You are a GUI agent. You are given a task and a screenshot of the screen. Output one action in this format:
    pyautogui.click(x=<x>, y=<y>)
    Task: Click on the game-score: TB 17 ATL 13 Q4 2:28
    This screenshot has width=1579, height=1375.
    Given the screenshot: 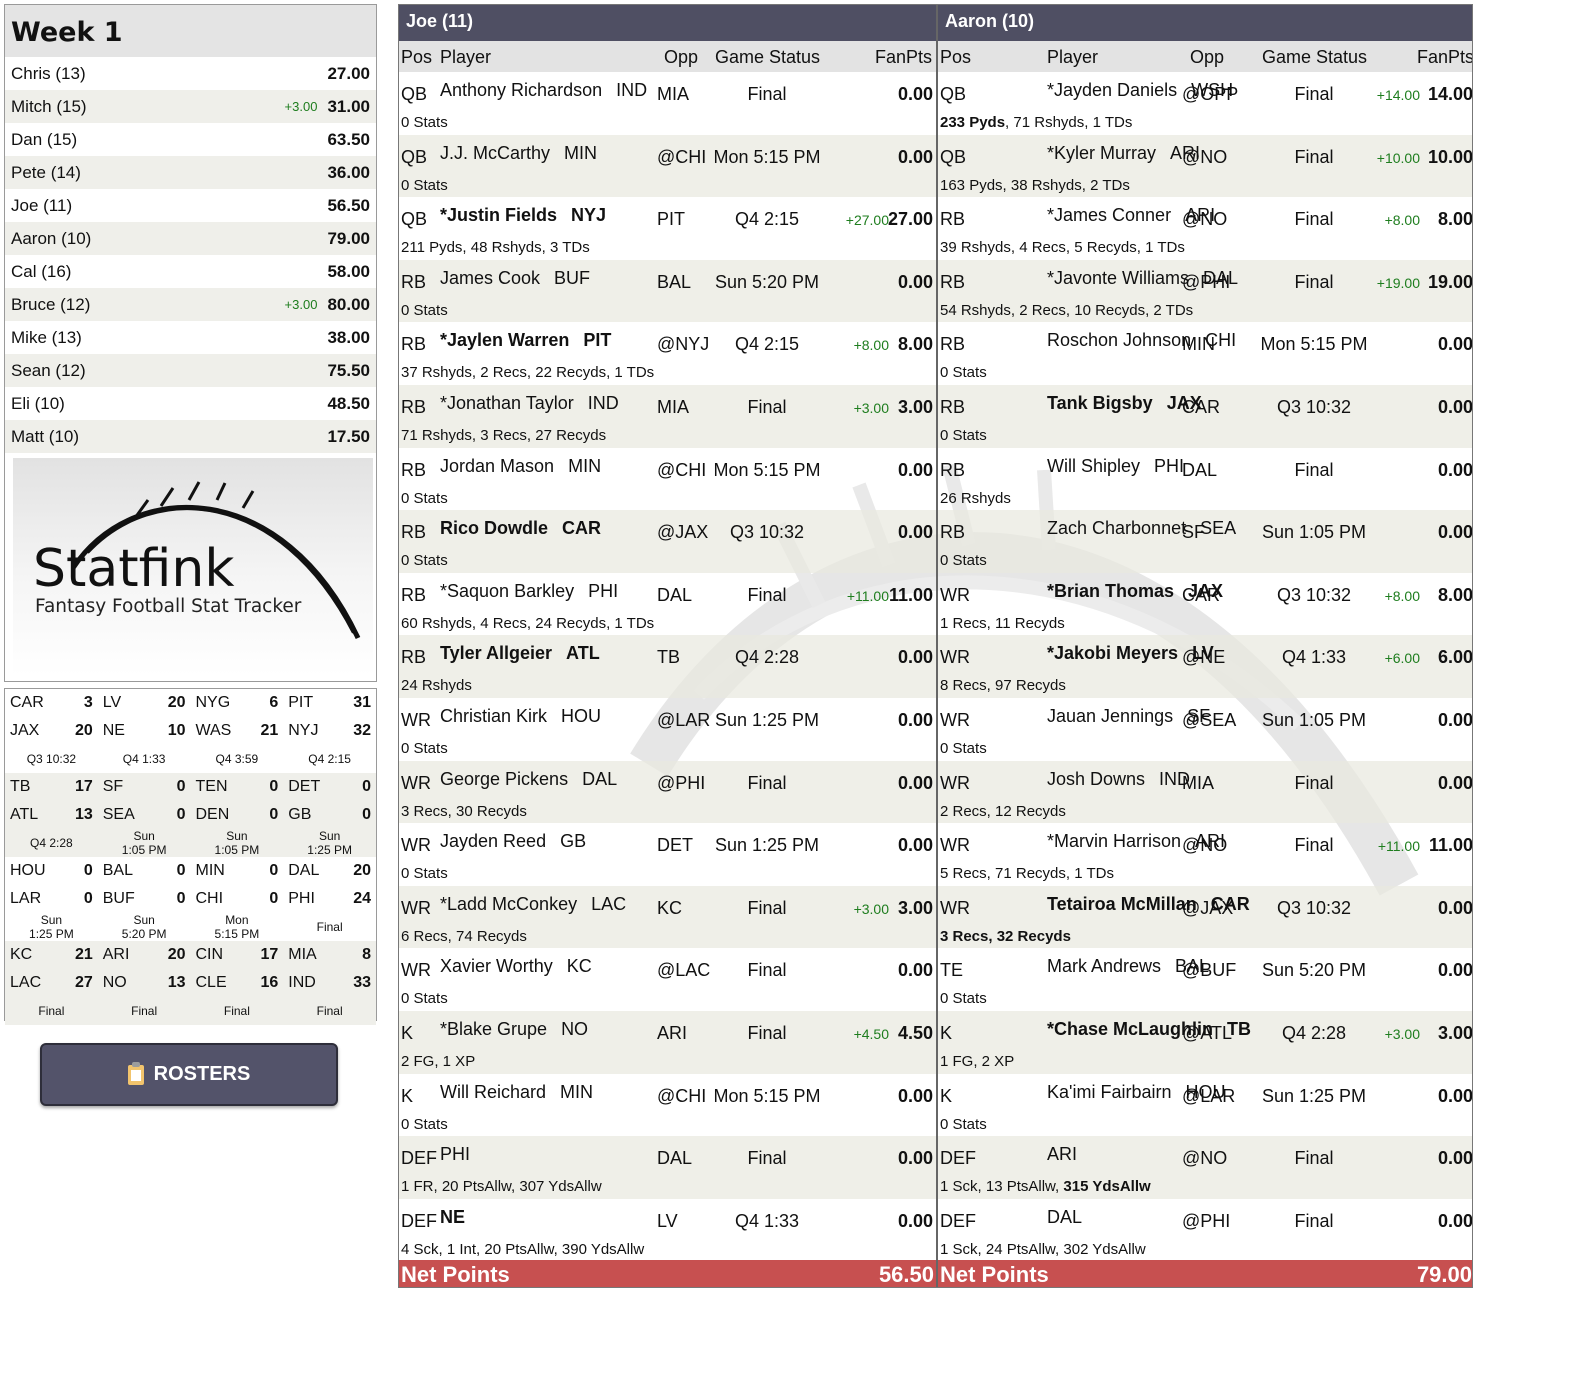 What is the action you would take?
    pyautogui.click(x=51, y=815)
    